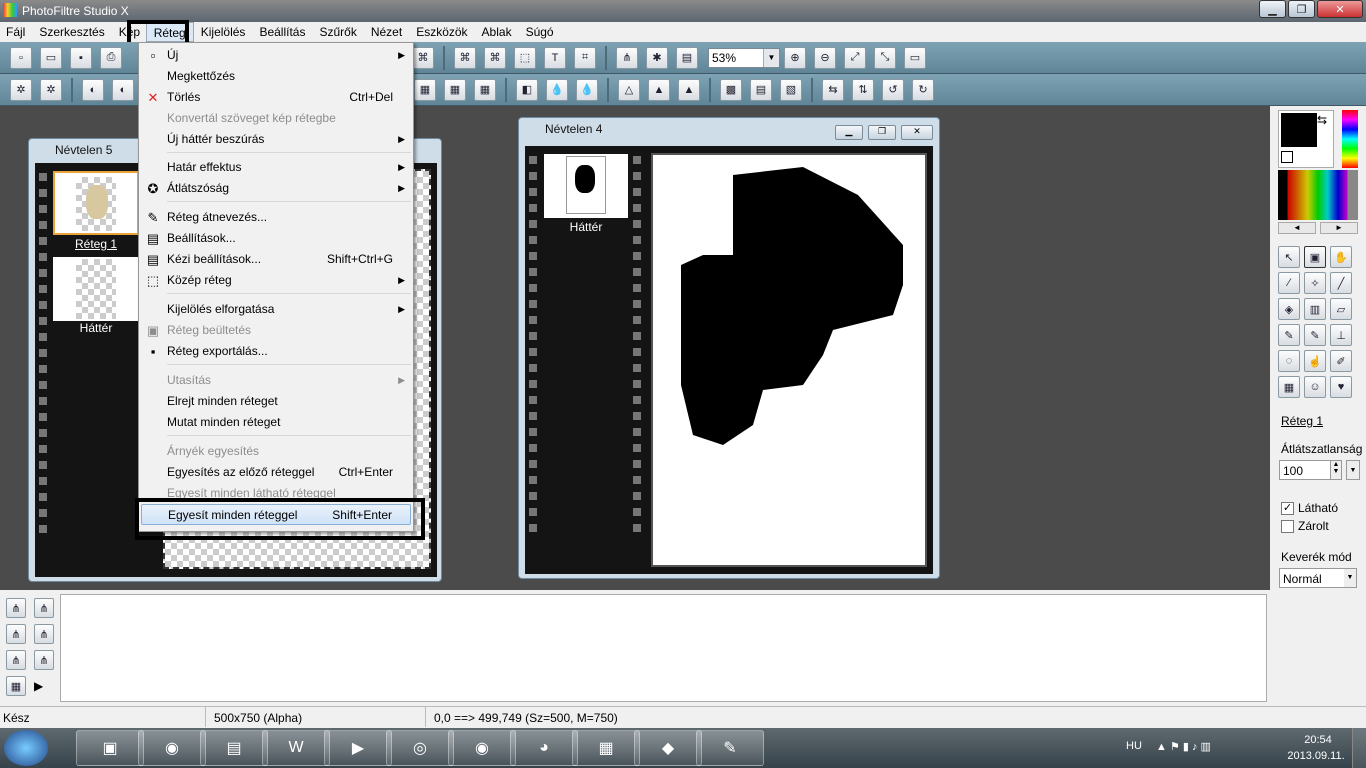 This screenshot has width=1366, height=768. Describe the element at coordinates (276, 280) in the screenshot. I see `menu-item-10: ⬚ Közép réteg ▶` at that location.